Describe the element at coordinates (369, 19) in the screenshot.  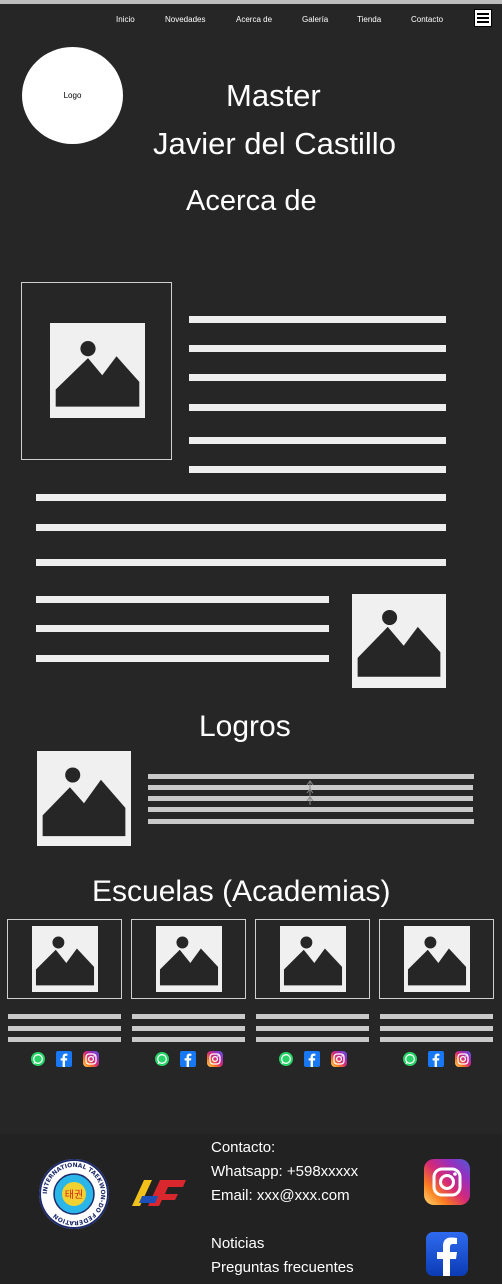
I see `nav-item-tienda: Tienda` at that location.